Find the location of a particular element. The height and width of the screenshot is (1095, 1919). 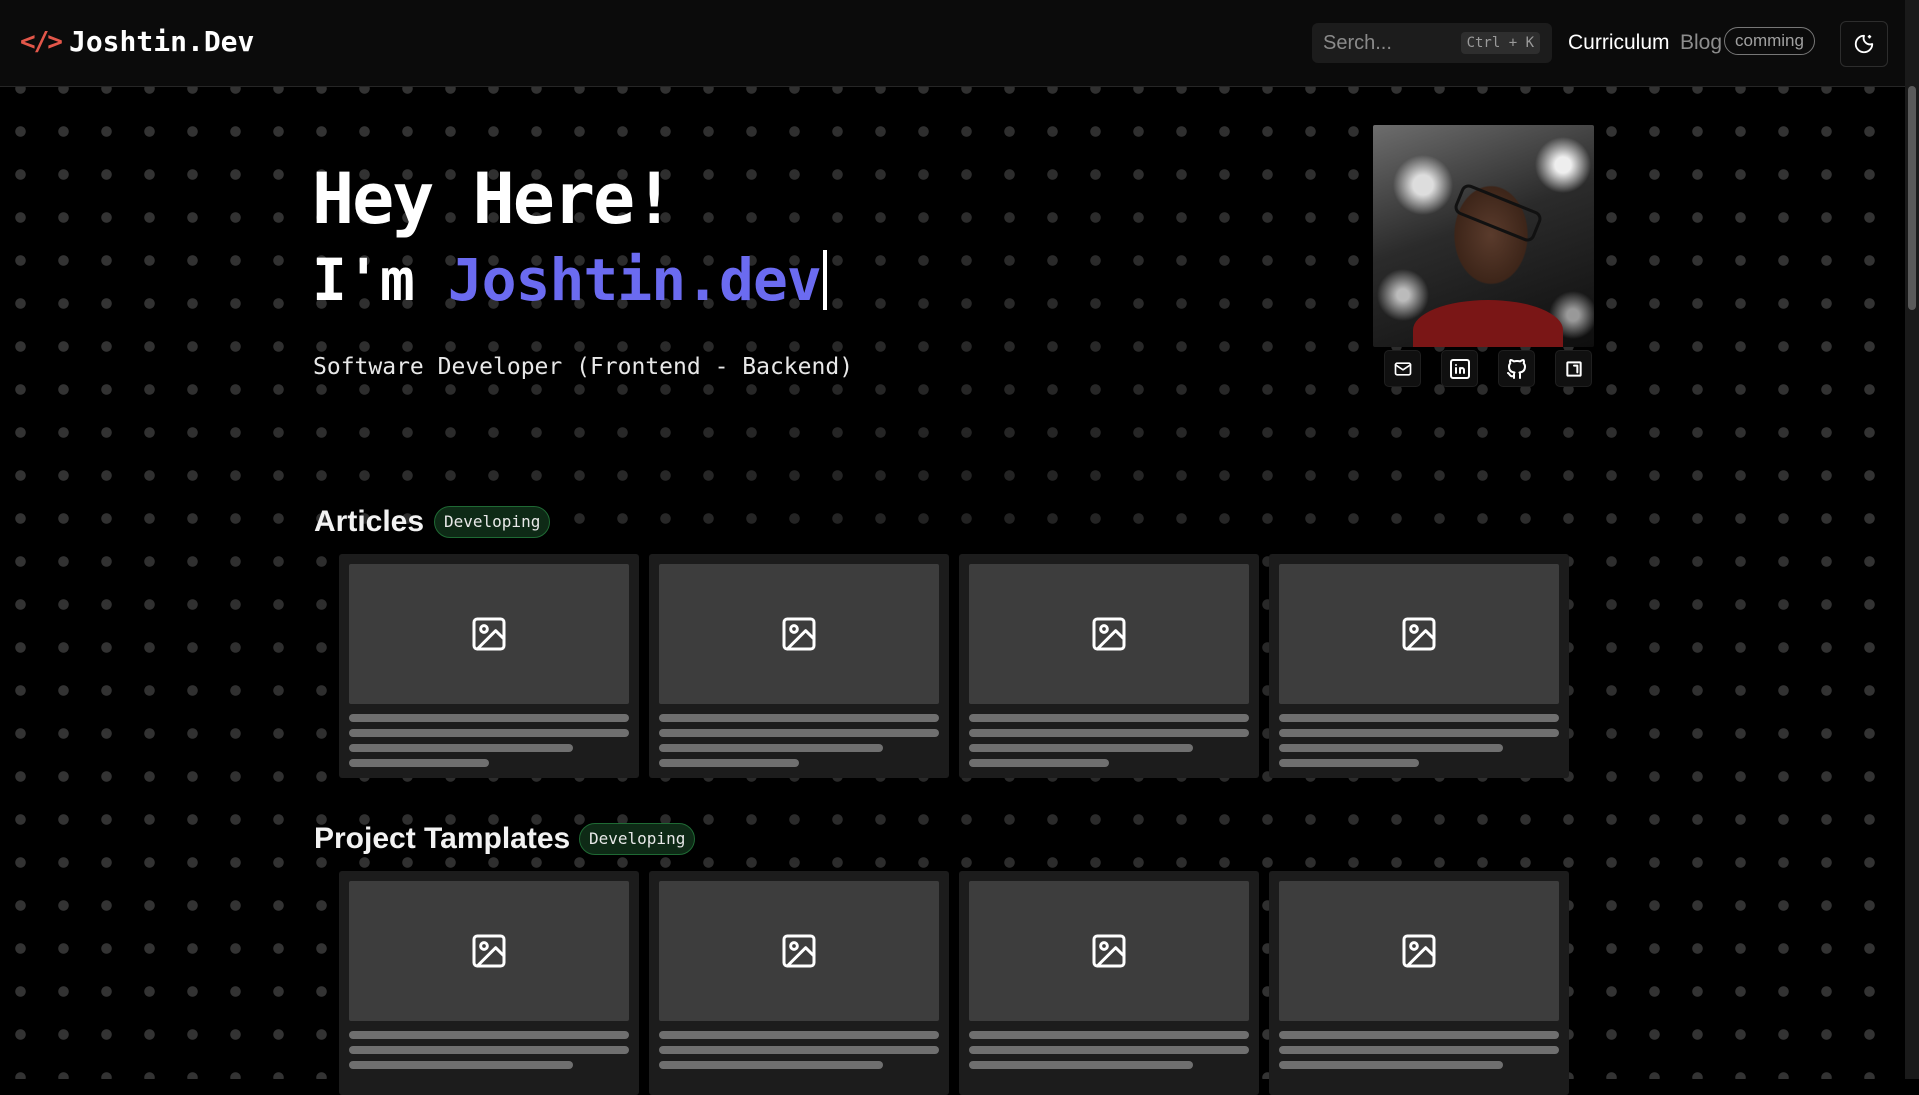

mail-icon is located at coordinates (1402, 368).